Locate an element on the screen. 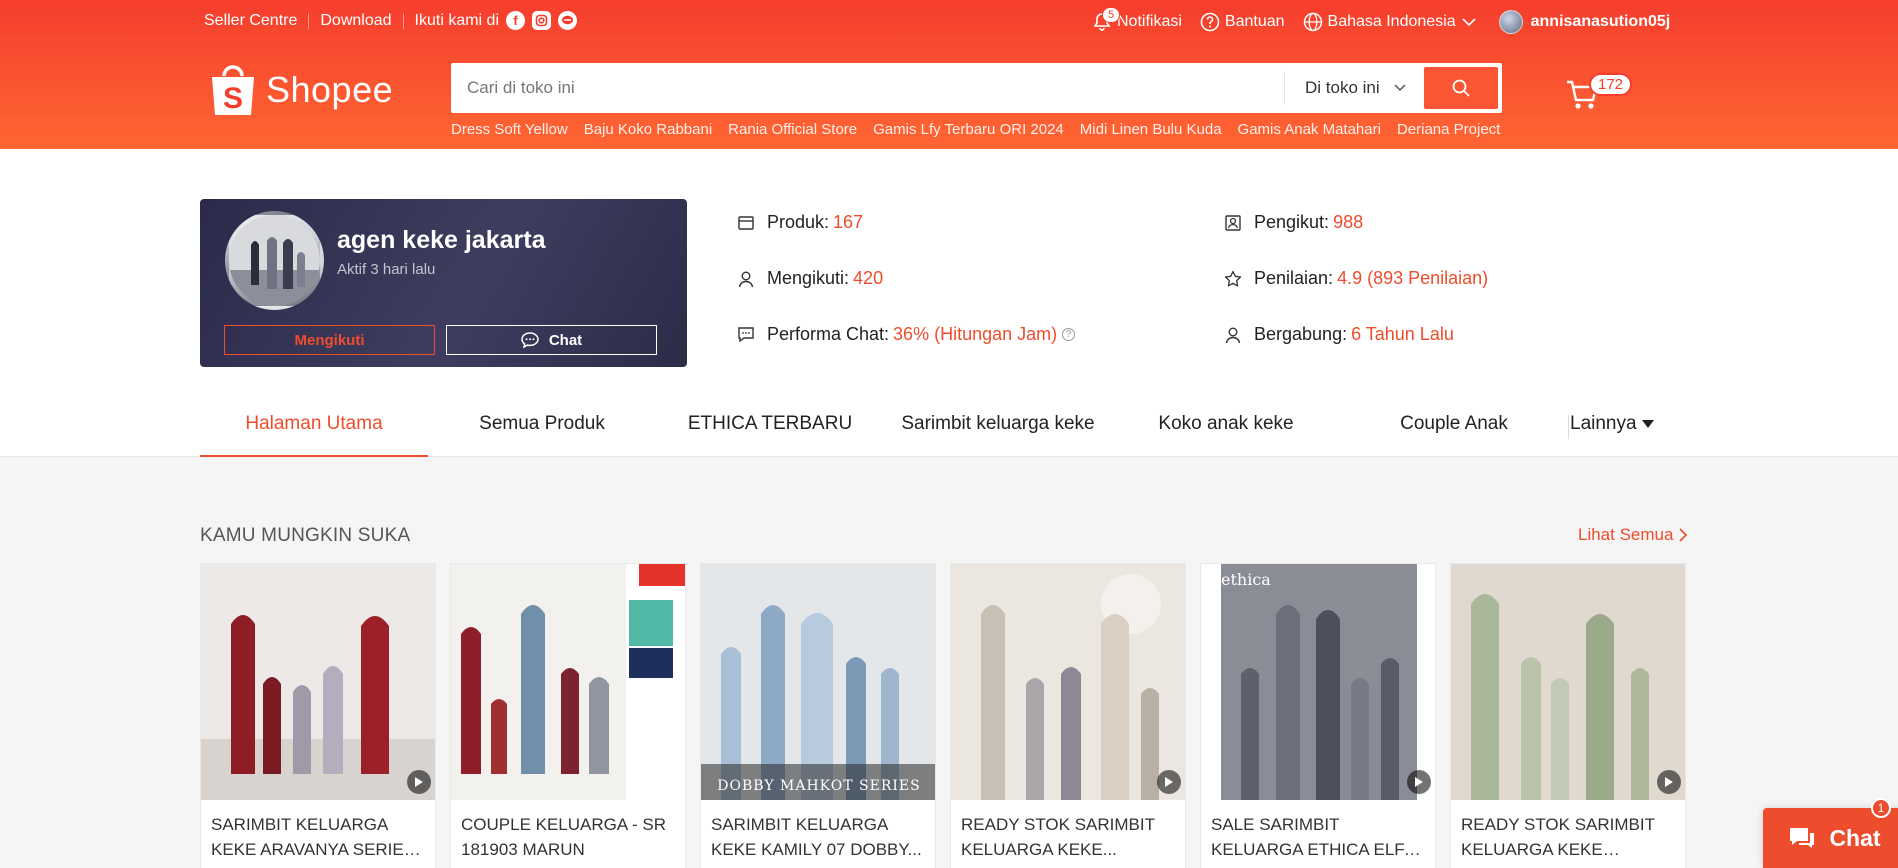 This screenshot has height=868, width=1898. download-link: Download is located at coordinates (355, 21).